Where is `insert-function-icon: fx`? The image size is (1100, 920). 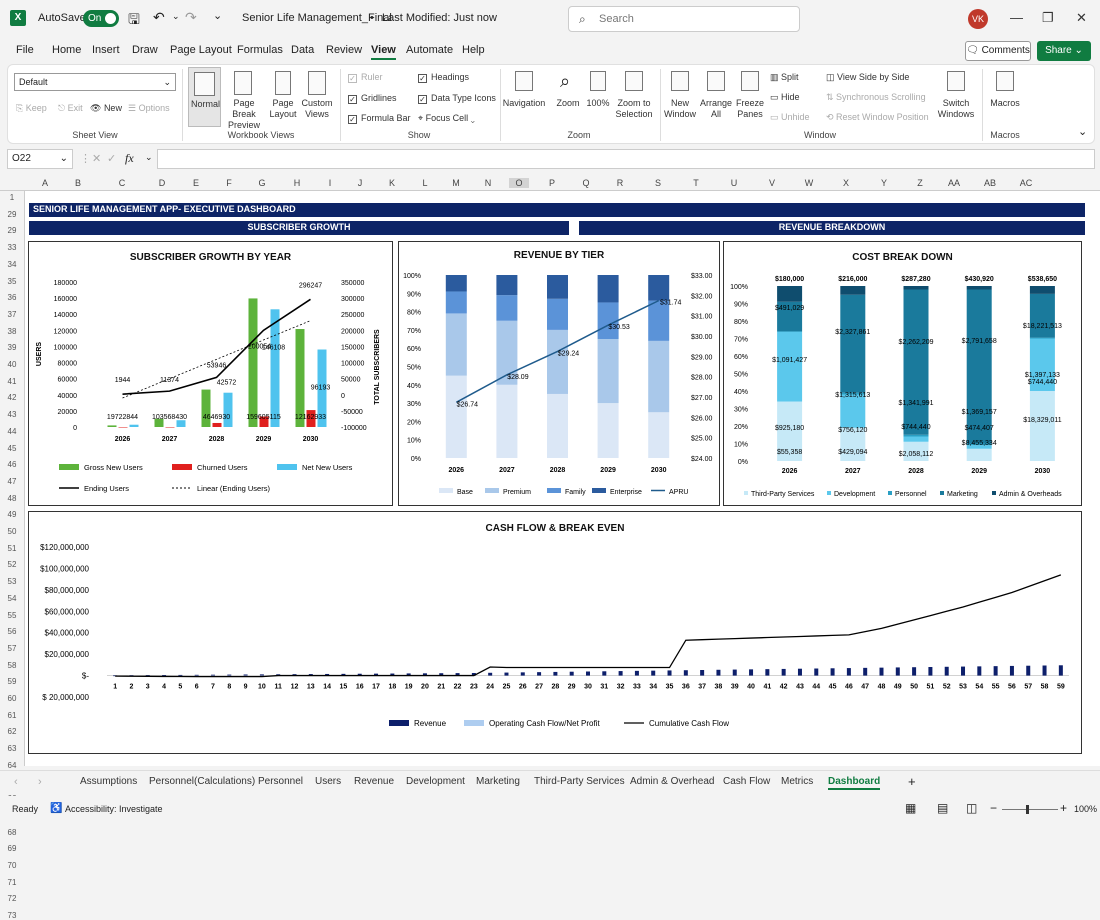 insert-function-icon: fx is located at coordinates (129, 158).